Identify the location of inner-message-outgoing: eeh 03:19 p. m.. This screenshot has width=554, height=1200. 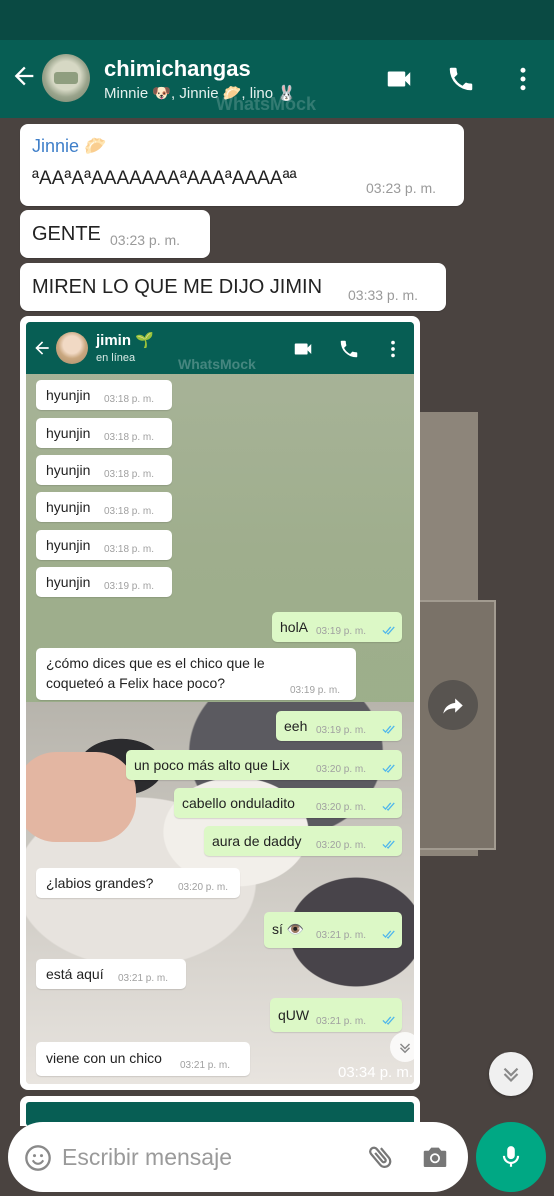
(339, 726).